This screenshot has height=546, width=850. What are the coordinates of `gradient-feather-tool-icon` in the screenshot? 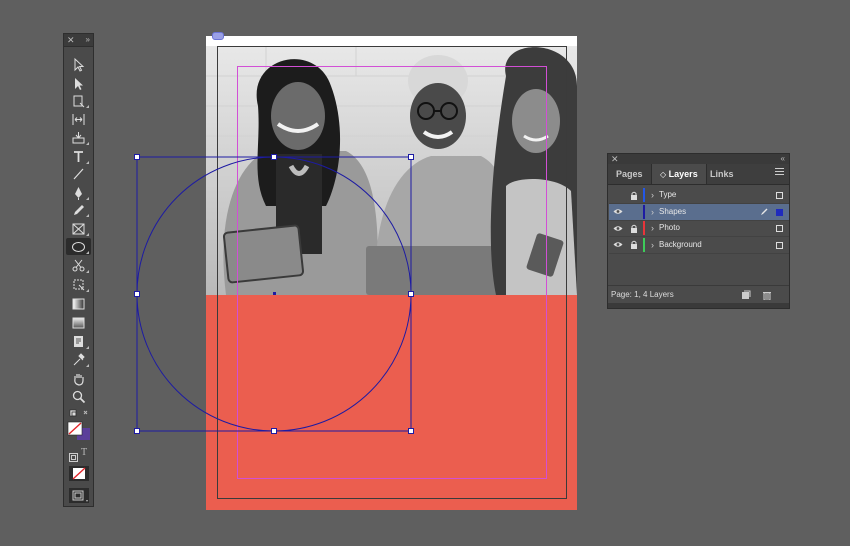 It's located at (78, 323).